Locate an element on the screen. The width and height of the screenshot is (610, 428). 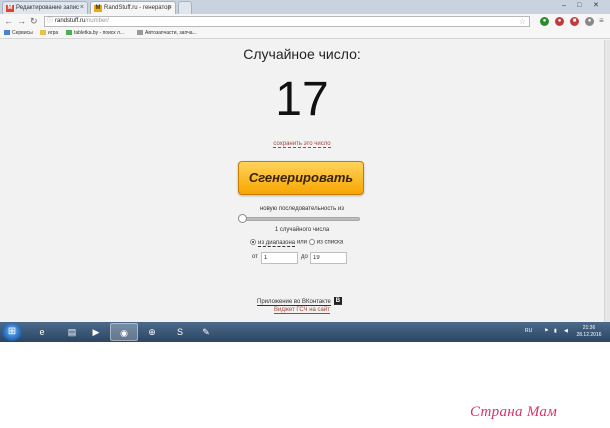
mode-list-label: из списка is located at coordinates (330, 243).